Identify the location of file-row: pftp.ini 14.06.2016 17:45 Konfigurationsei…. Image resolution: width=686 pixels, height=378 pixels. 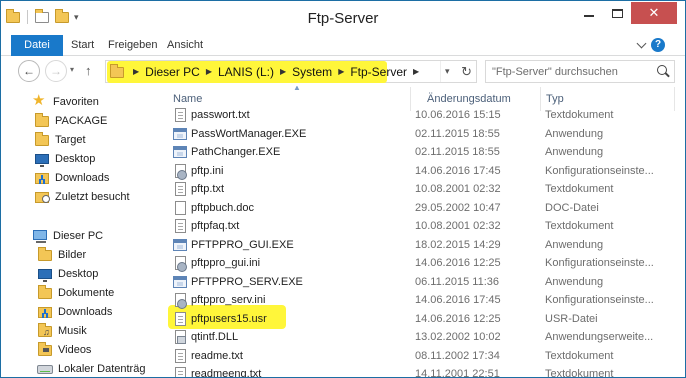
(419, 171).